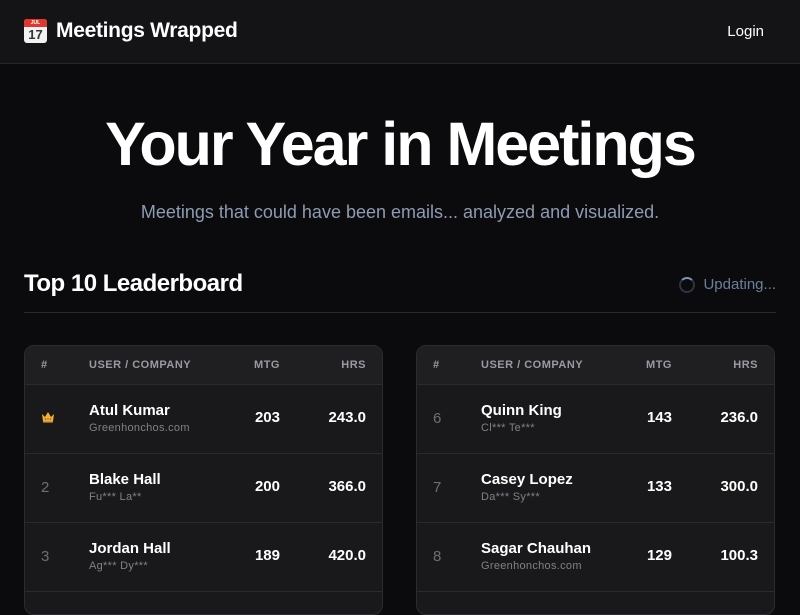 Image resolution: width=800 pixels, height=615 pixels. I want to click on rank-number: 6, so click(437, 418).